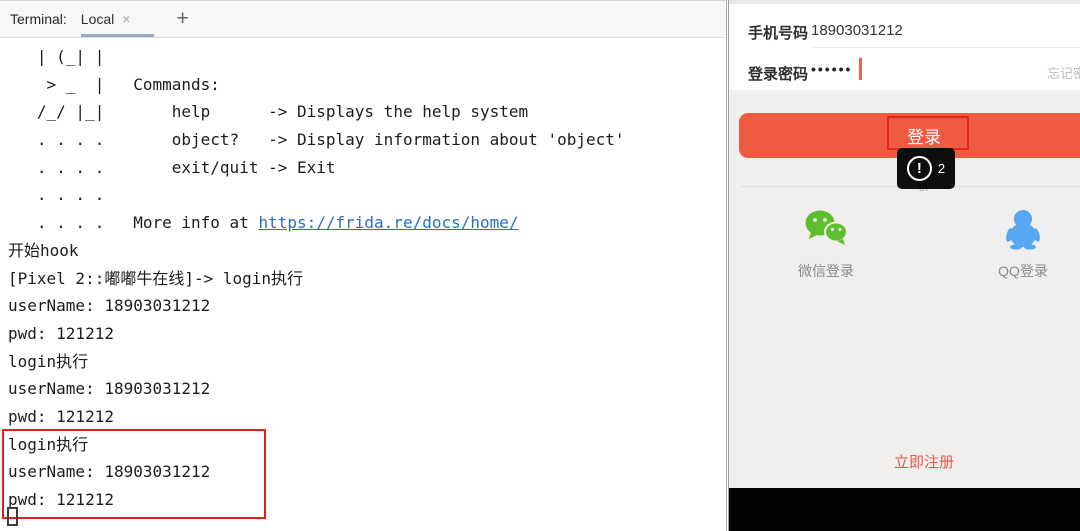 The height and width of the screenshot is (531, 1080). What do you see at coordinates (826, 229) in the screenshot?
I see `wechat-icon` at bounding box center [826, 229].